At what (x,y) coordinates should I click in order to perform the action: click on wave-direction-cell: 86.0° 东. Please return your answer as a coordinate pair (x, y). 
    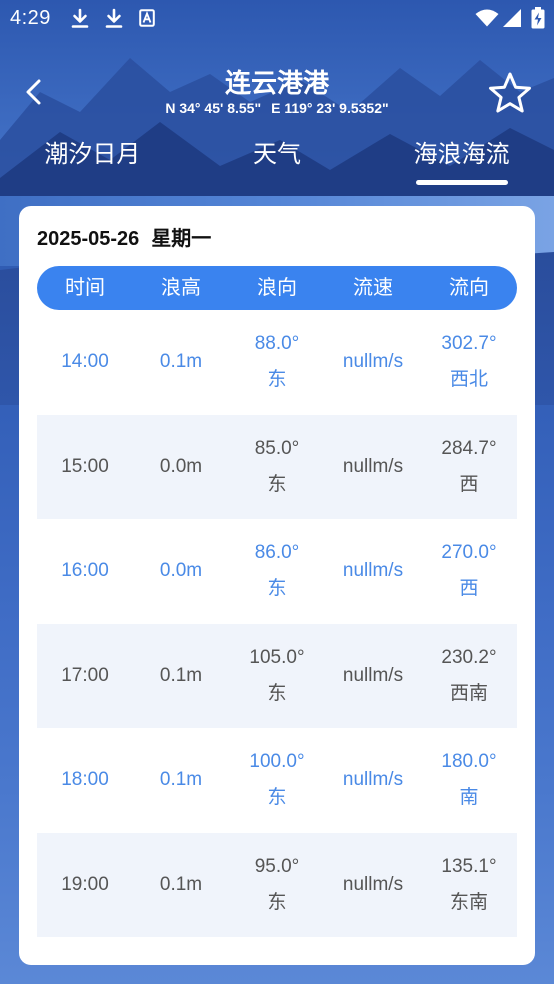
    Looking at the image, I should click on (277, 571).